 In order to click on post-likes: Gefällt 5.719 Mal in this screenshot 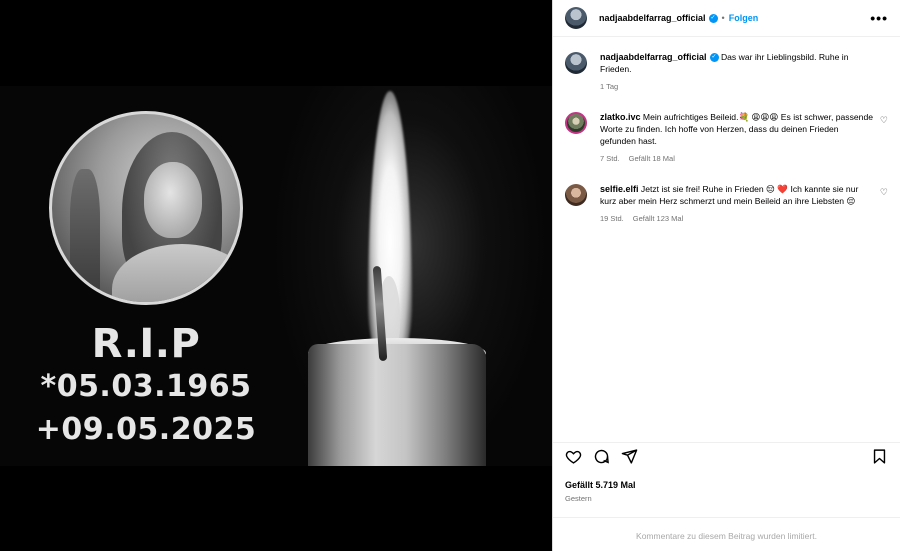, I will do `click(600, 485)`.